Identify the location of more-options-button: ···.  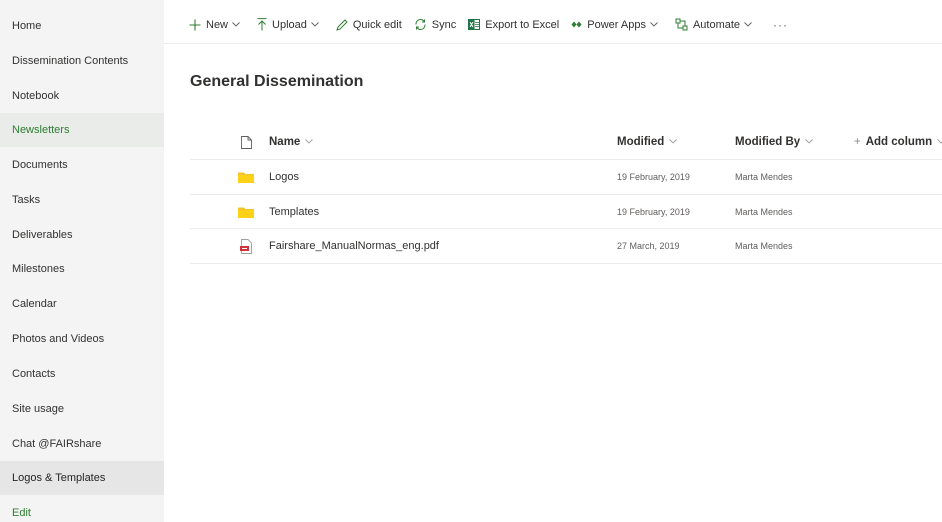
(780, 25).